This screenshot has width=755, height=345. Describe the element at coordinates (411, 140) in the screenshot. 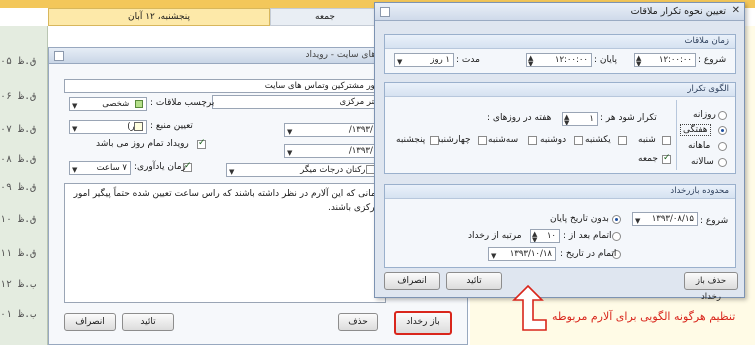

I see `day-thursday-label: پنجشنبه` at that location.